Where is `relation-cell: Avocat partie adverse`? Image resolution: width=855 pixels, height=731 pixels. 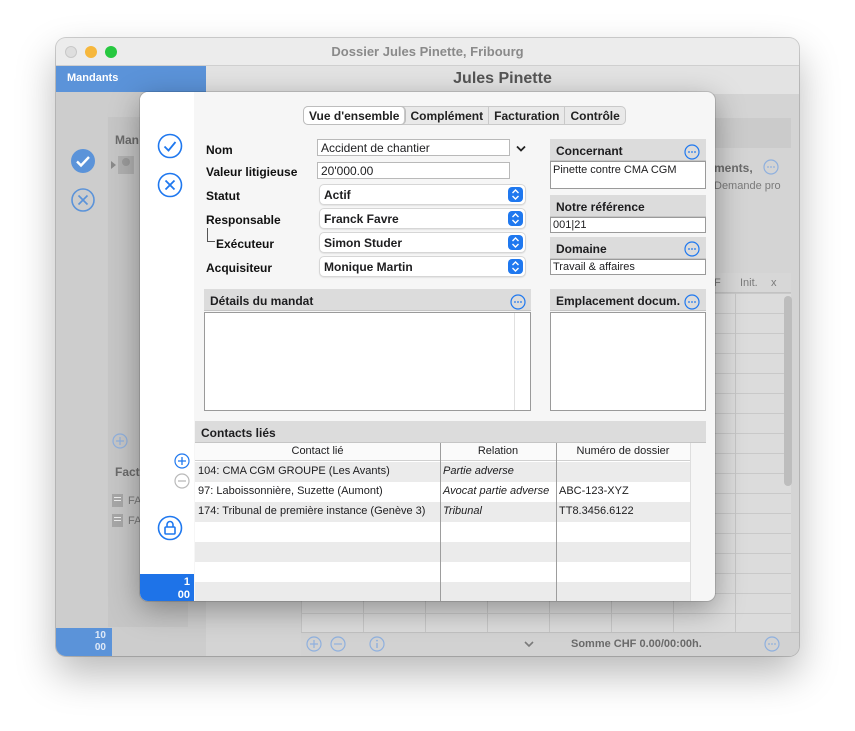
relation-cell: Avocat partie adverse is located at coordinates (496, 491).